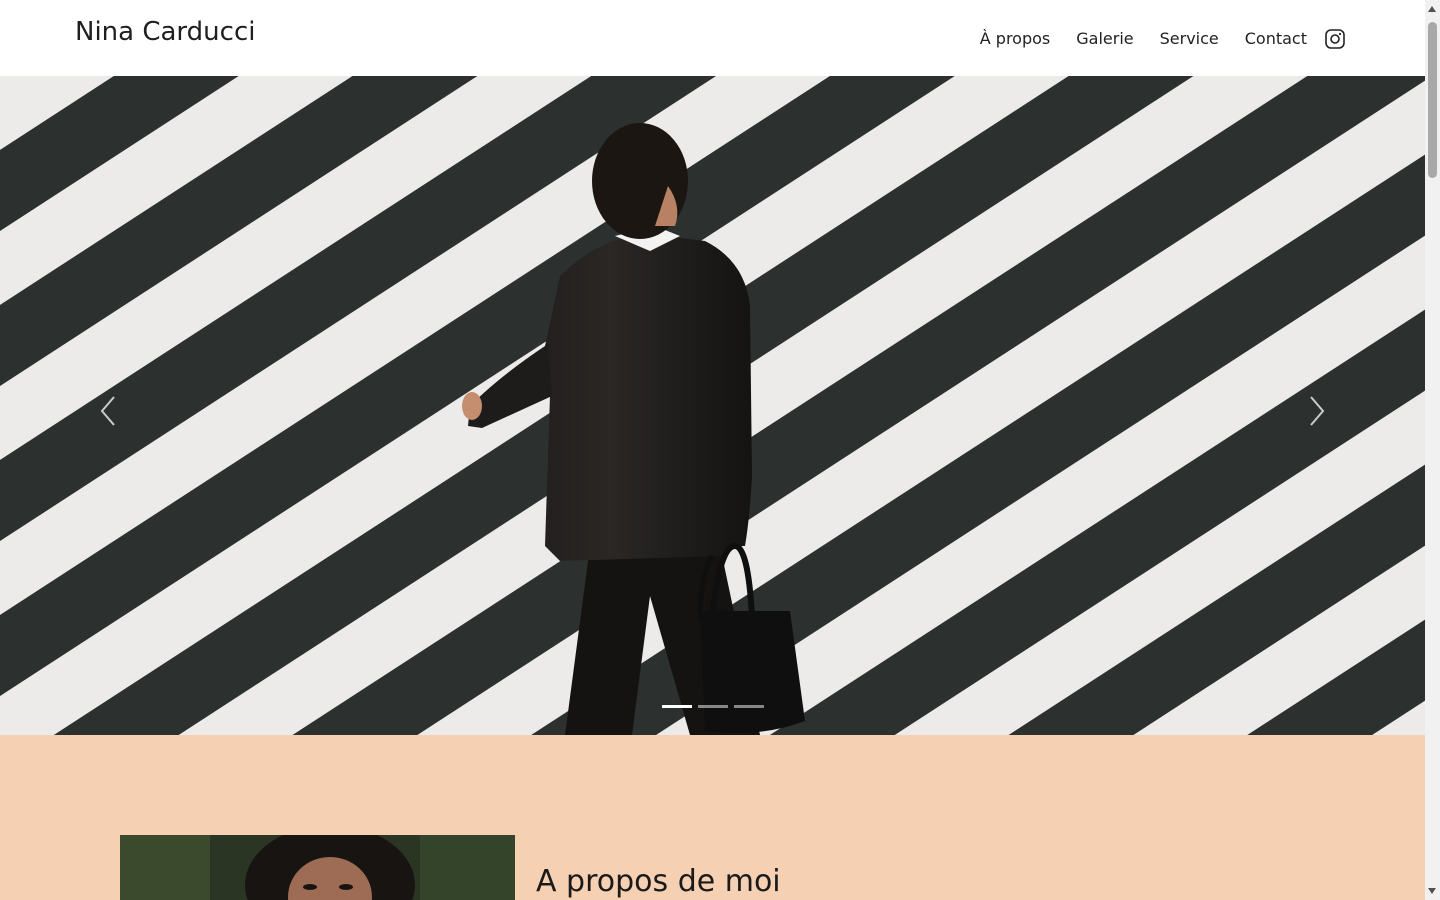 This screenshot has height=900, width=1440. I want to click on carousel-next-button, so click(1317, 411).